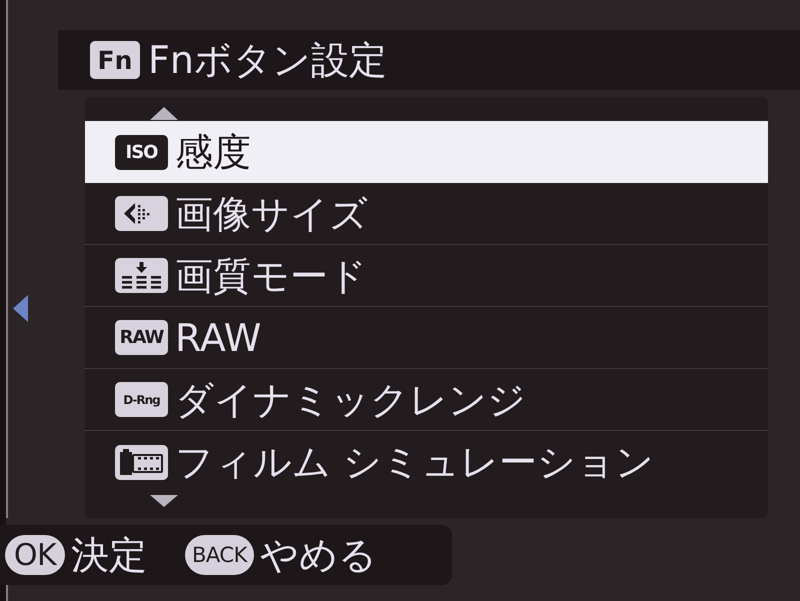 This screenshot has height=601, width=800. I want to click on menu-item: フィルム シミュレーション, so click(426, 462).